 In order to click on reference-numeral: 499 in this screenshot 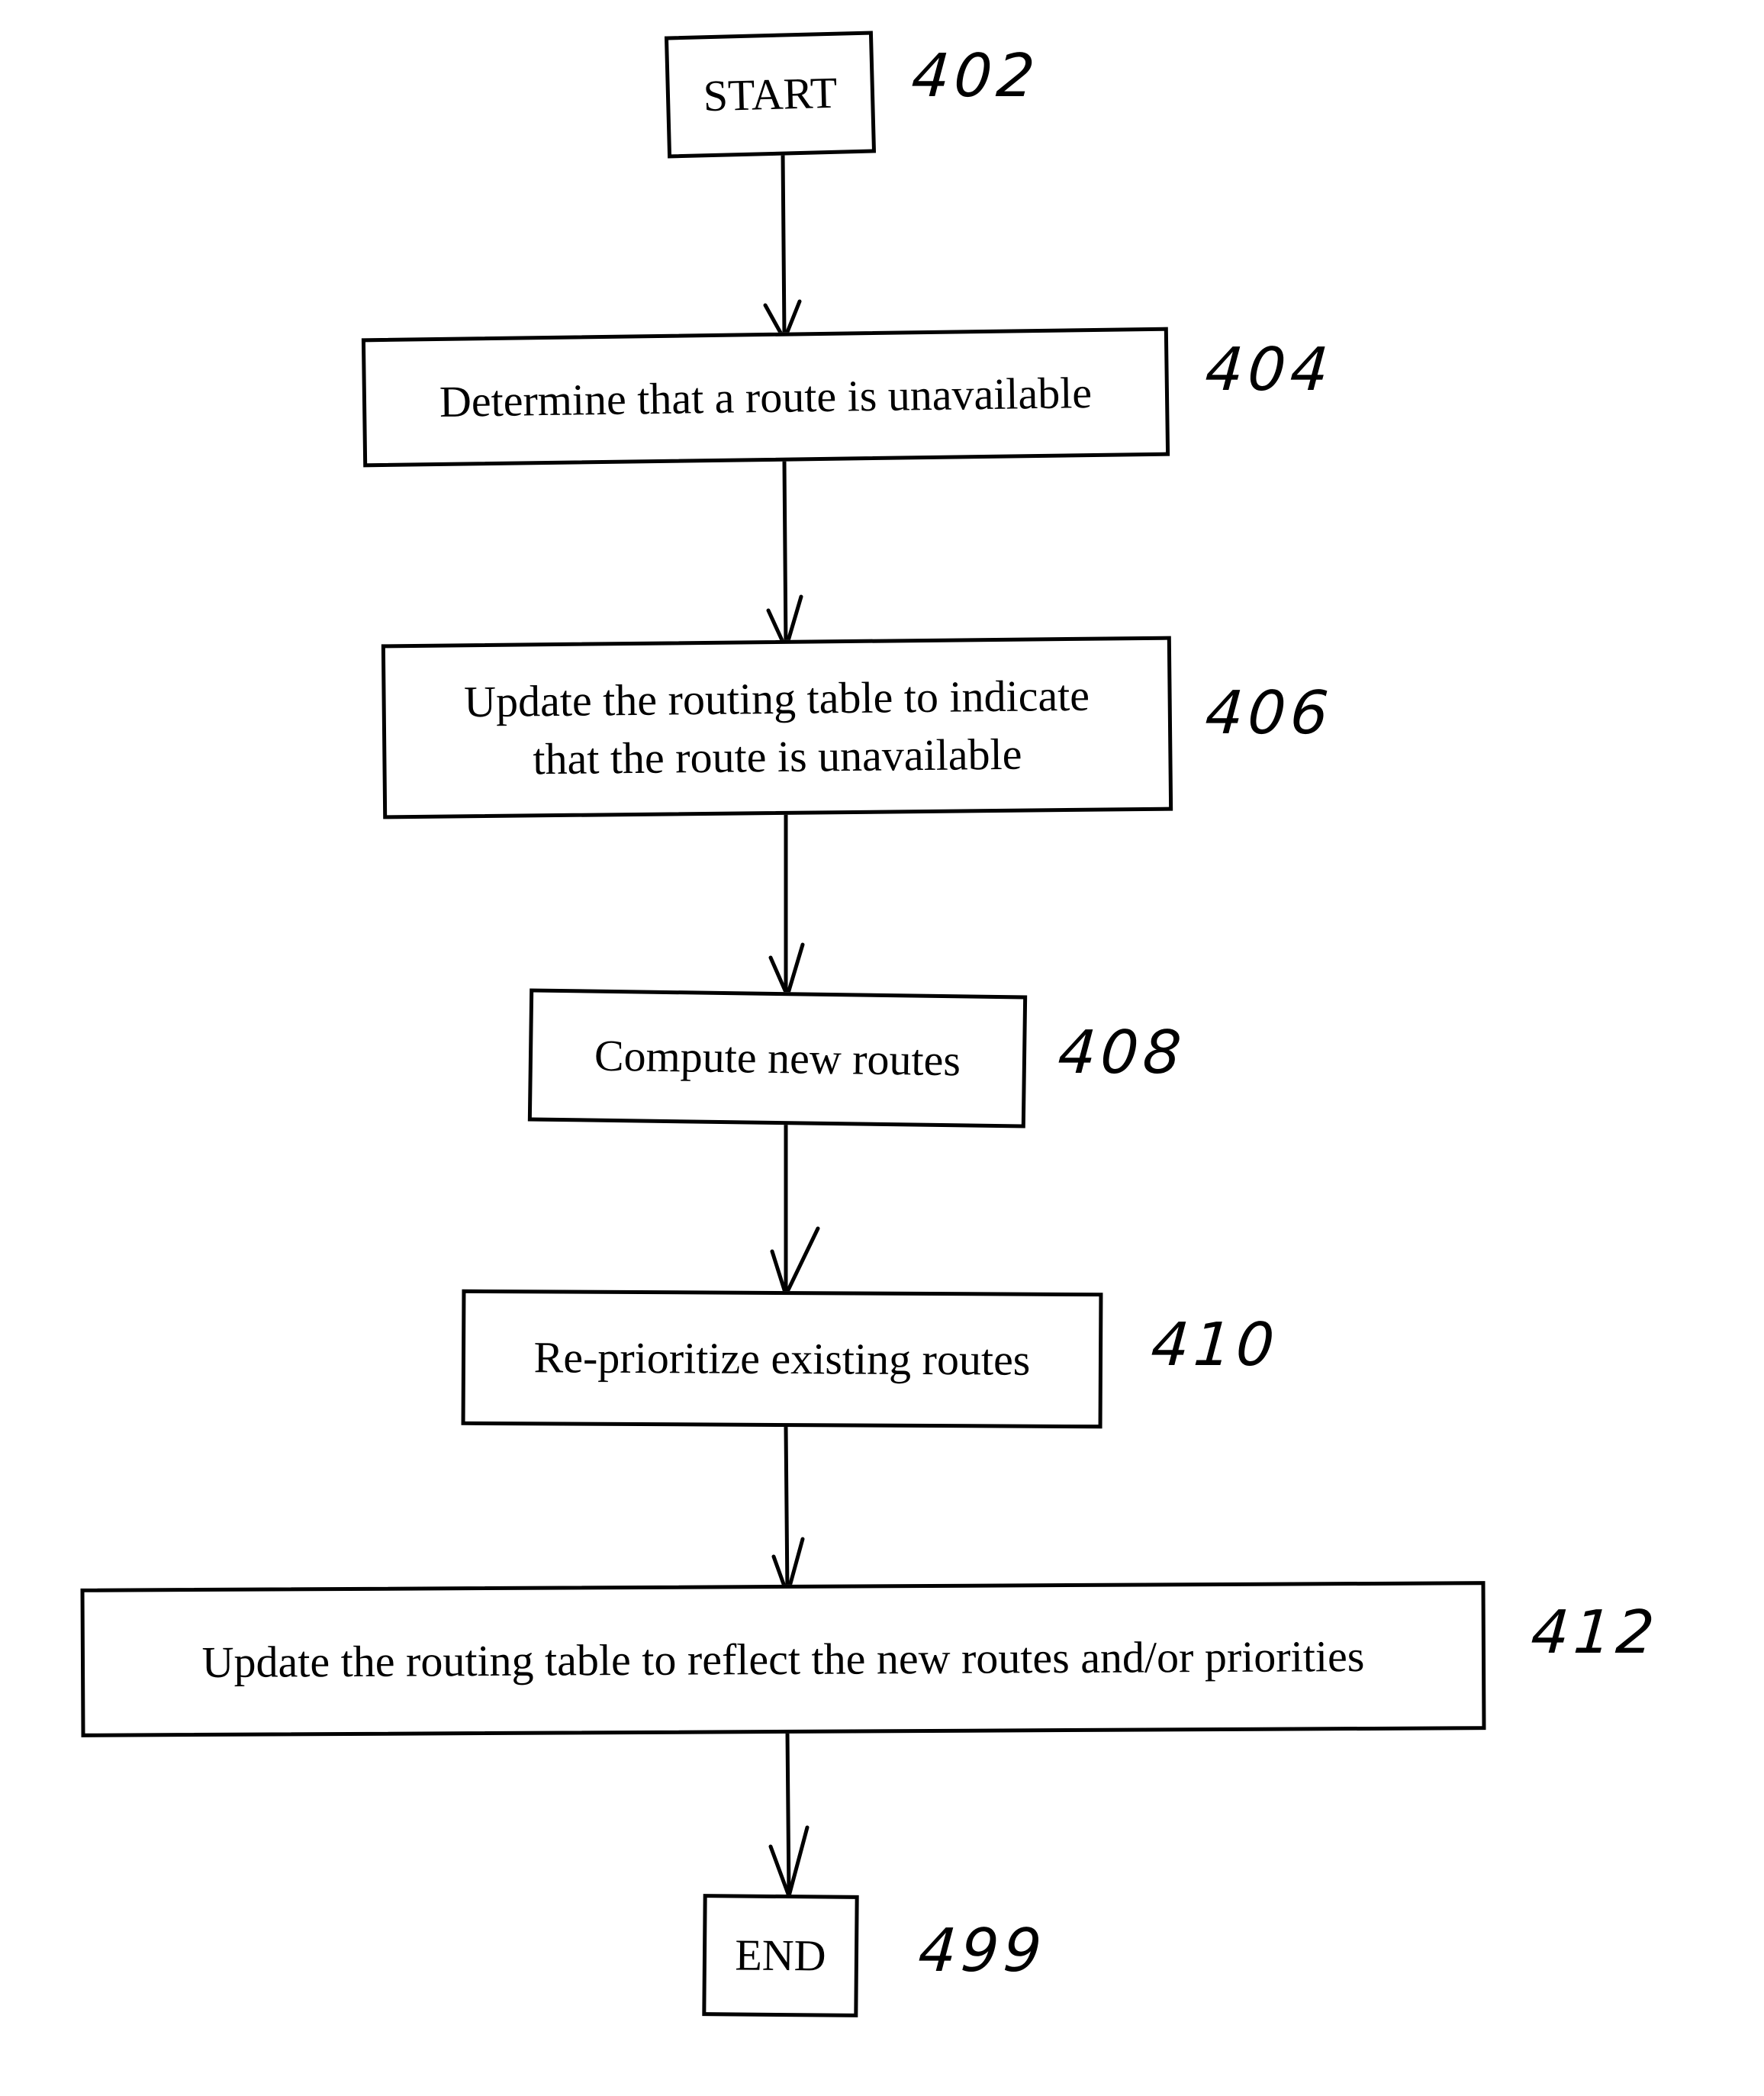, I will do `click(983, 1951)`.